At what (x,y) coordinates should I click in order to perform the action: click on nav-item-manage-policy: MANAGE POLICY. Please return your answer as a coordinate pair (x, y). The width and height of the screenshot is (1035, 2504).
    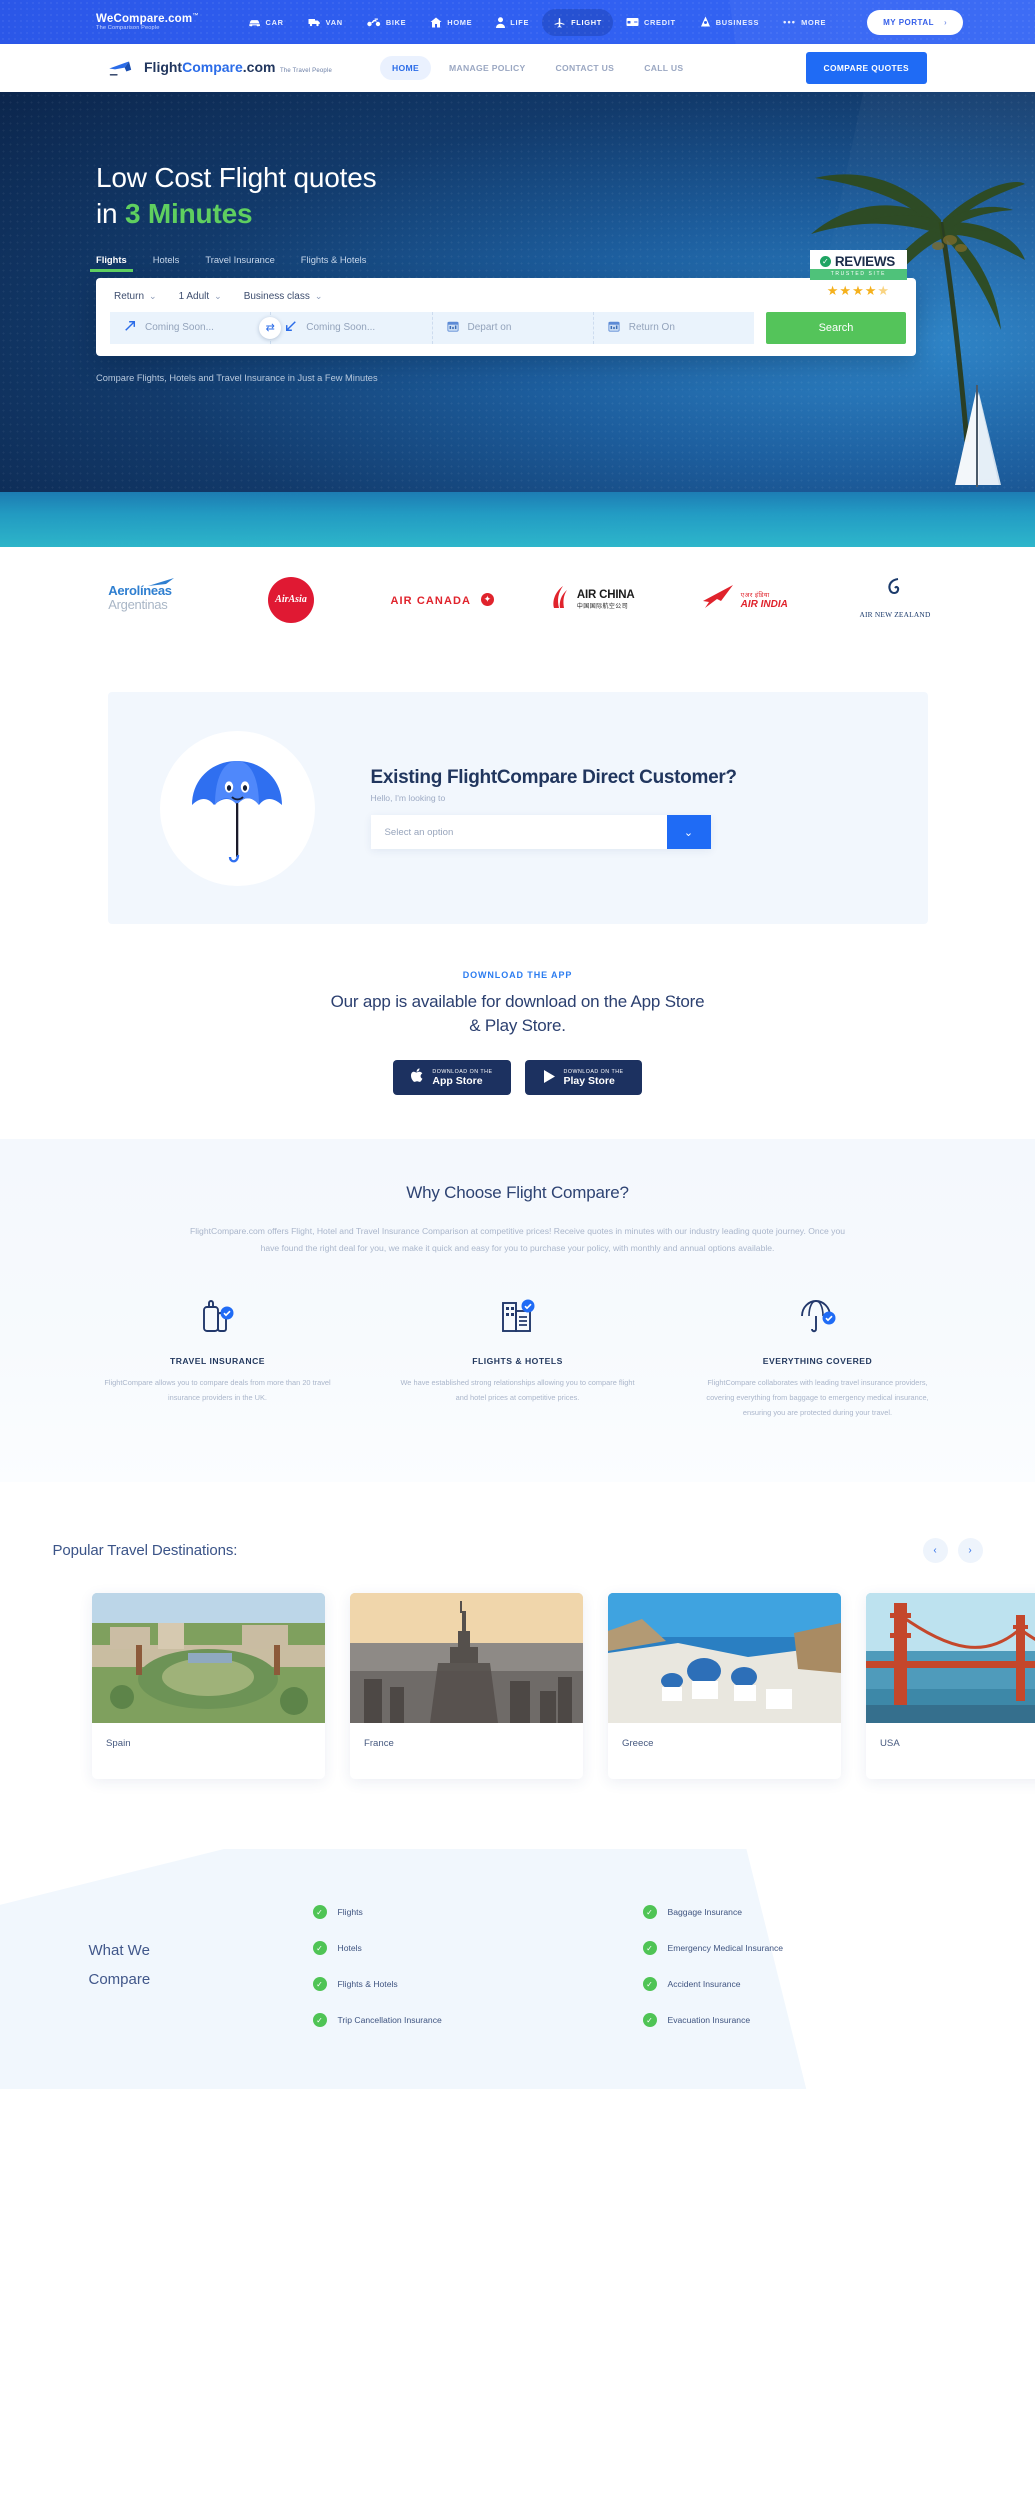
    Looking at the image, I should click on (487, 68).